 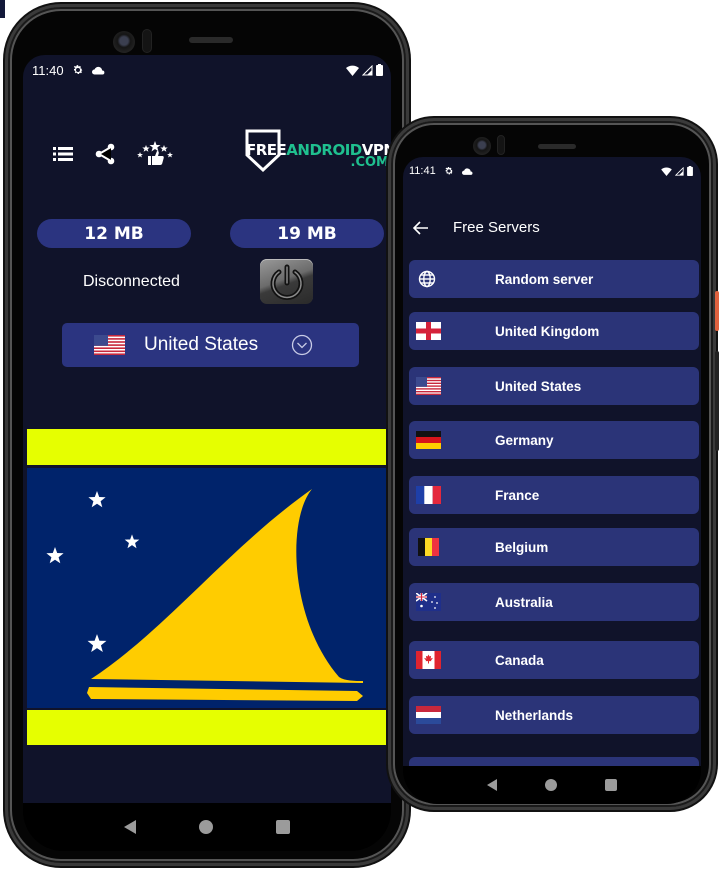 What do you see at coordinates (307, 233) in the screenshot?
I see `upload-stat: 19 MB` at bounding box center [307, 233].